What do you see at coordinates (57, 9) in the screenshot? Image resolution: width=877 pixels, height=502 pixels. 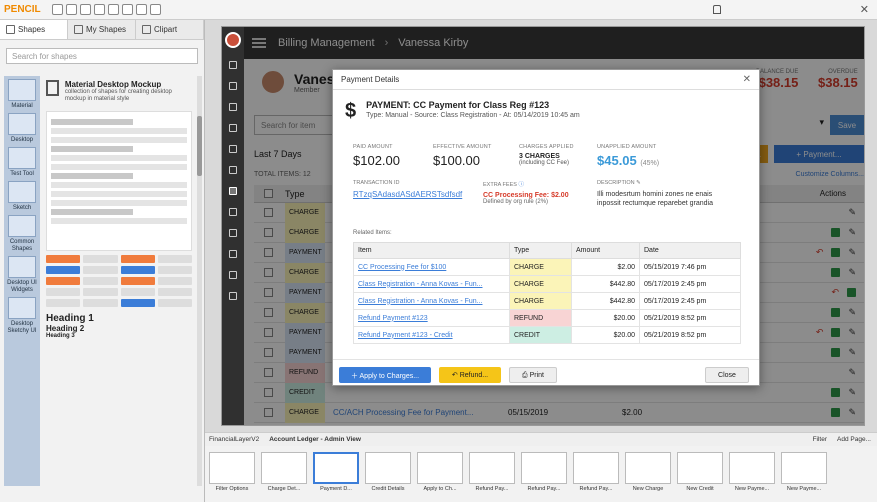 I see `new-file-icon` at bounding box center [57, 9].